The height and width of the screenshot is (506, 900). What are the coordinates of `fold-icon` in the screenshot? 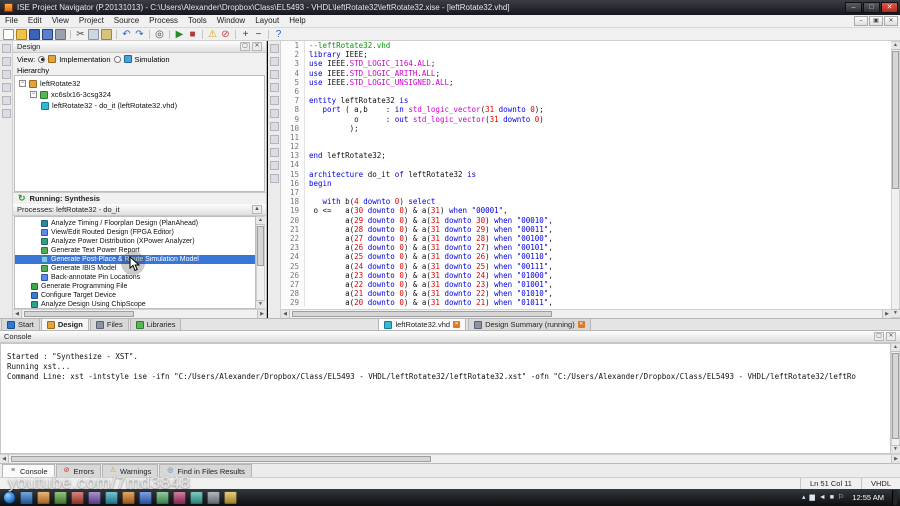 It's located at (274, 48).